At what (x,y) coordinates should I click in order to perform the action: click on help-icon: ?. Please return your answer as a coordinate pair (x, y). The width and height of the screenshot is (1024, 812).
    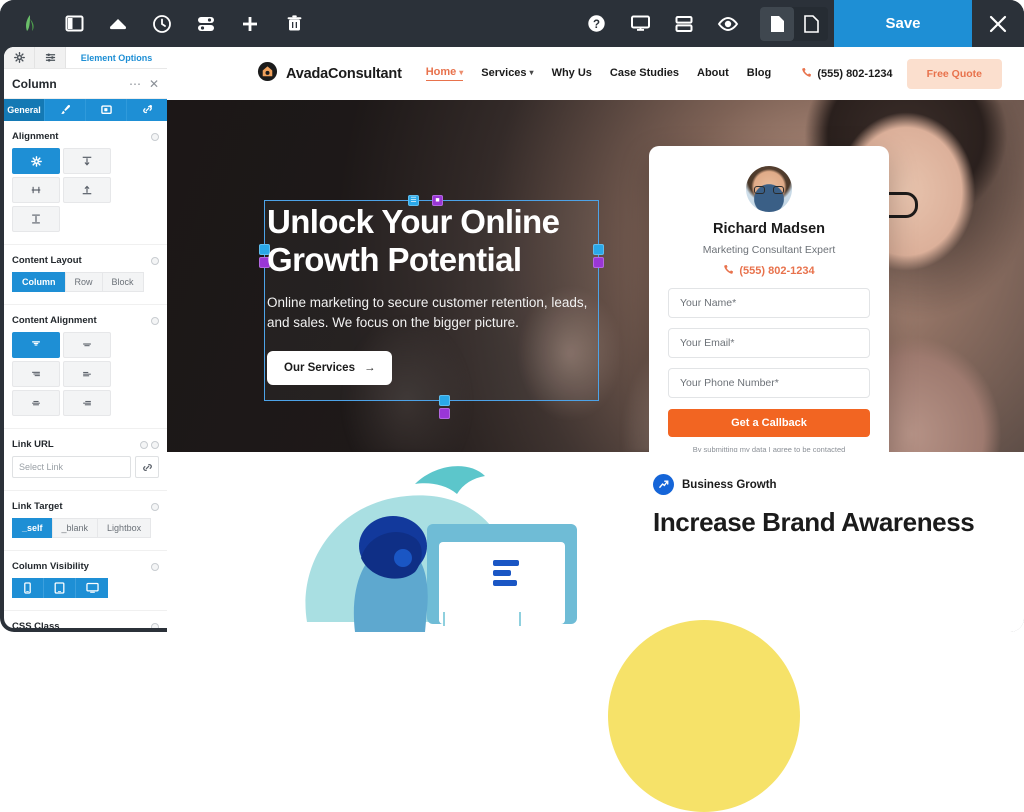
    Looking at the image, I should click on (596, 23).